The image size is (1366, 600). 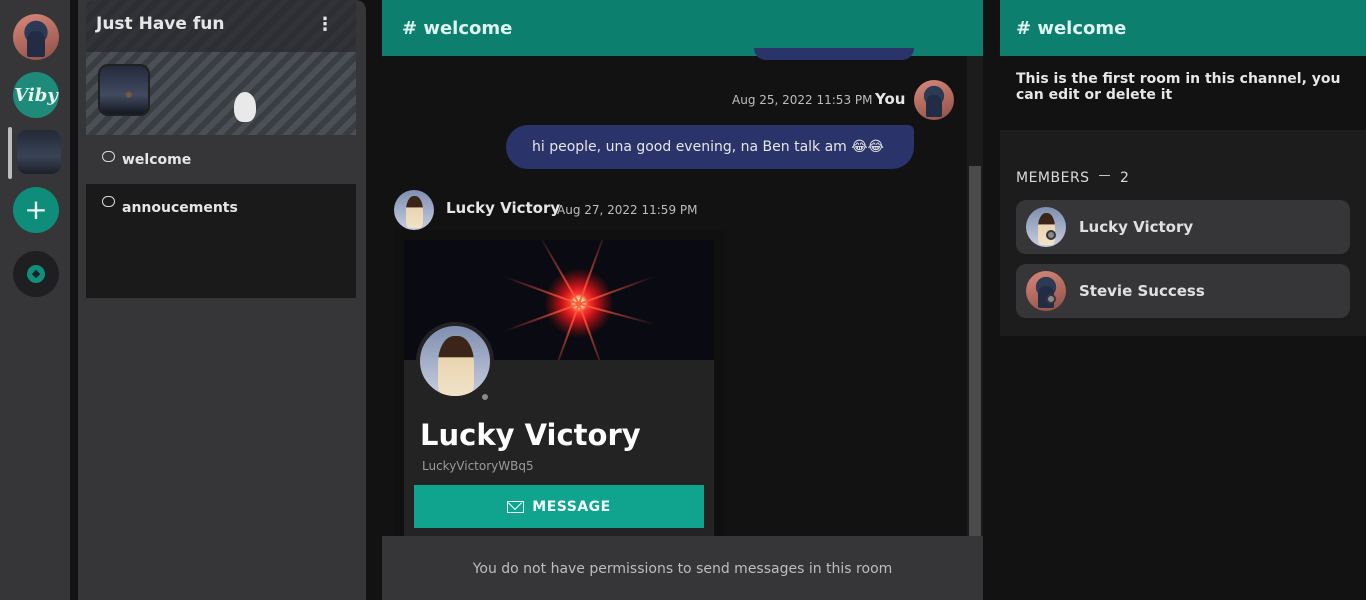 I want to click on message-author: Lucky Victory, so click(x=503, y=208).